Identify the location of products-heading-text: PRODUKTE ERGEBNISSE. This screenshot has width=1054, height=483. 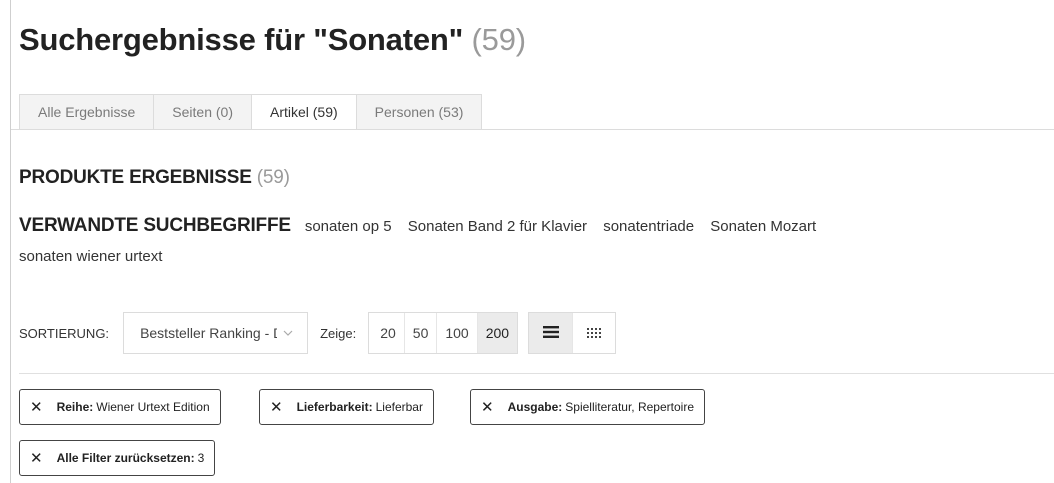
(135, 177).